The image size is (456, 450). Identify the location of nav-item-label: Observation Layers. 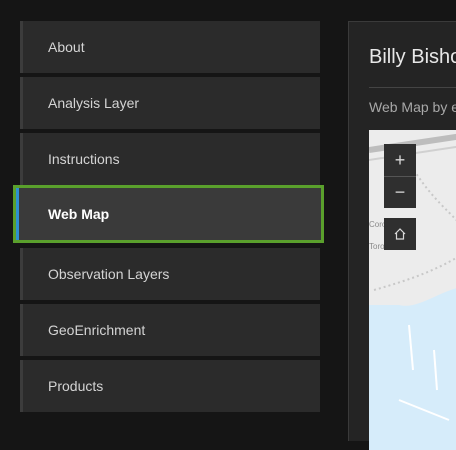
(109, 274).